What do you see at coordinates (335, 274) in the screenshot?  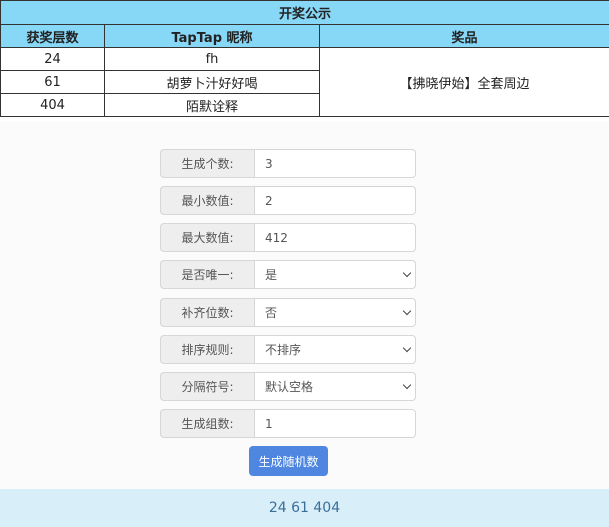 I see `unique-select: 是` at bounding box center [335, 274].